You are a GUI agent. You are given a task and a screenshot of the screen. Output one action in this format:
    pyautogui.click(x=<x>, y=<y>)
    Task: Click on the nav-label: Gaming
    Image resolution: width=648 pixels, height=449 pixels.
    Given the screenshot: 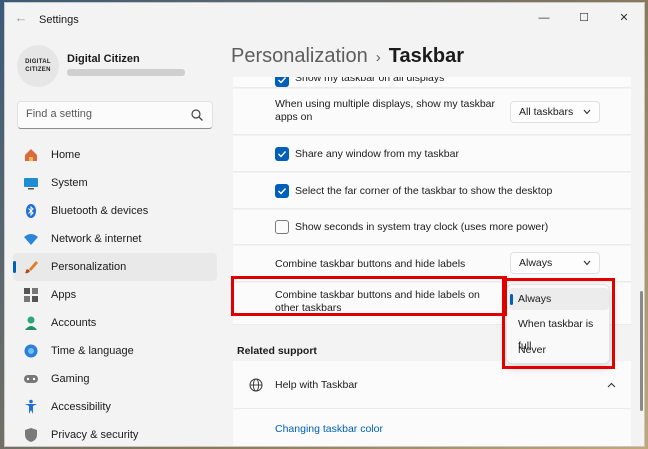 What is the action you would take?
    pyautogui.click(x=70, y=379)
    